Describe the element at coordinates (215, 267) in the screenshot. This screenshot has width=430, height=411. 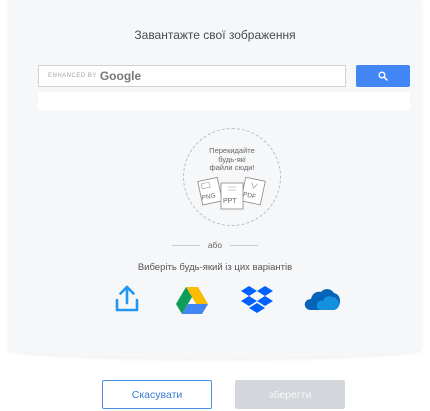
I see `choose-source-label: Виберіть будь-який із цих варіантів` at that location.